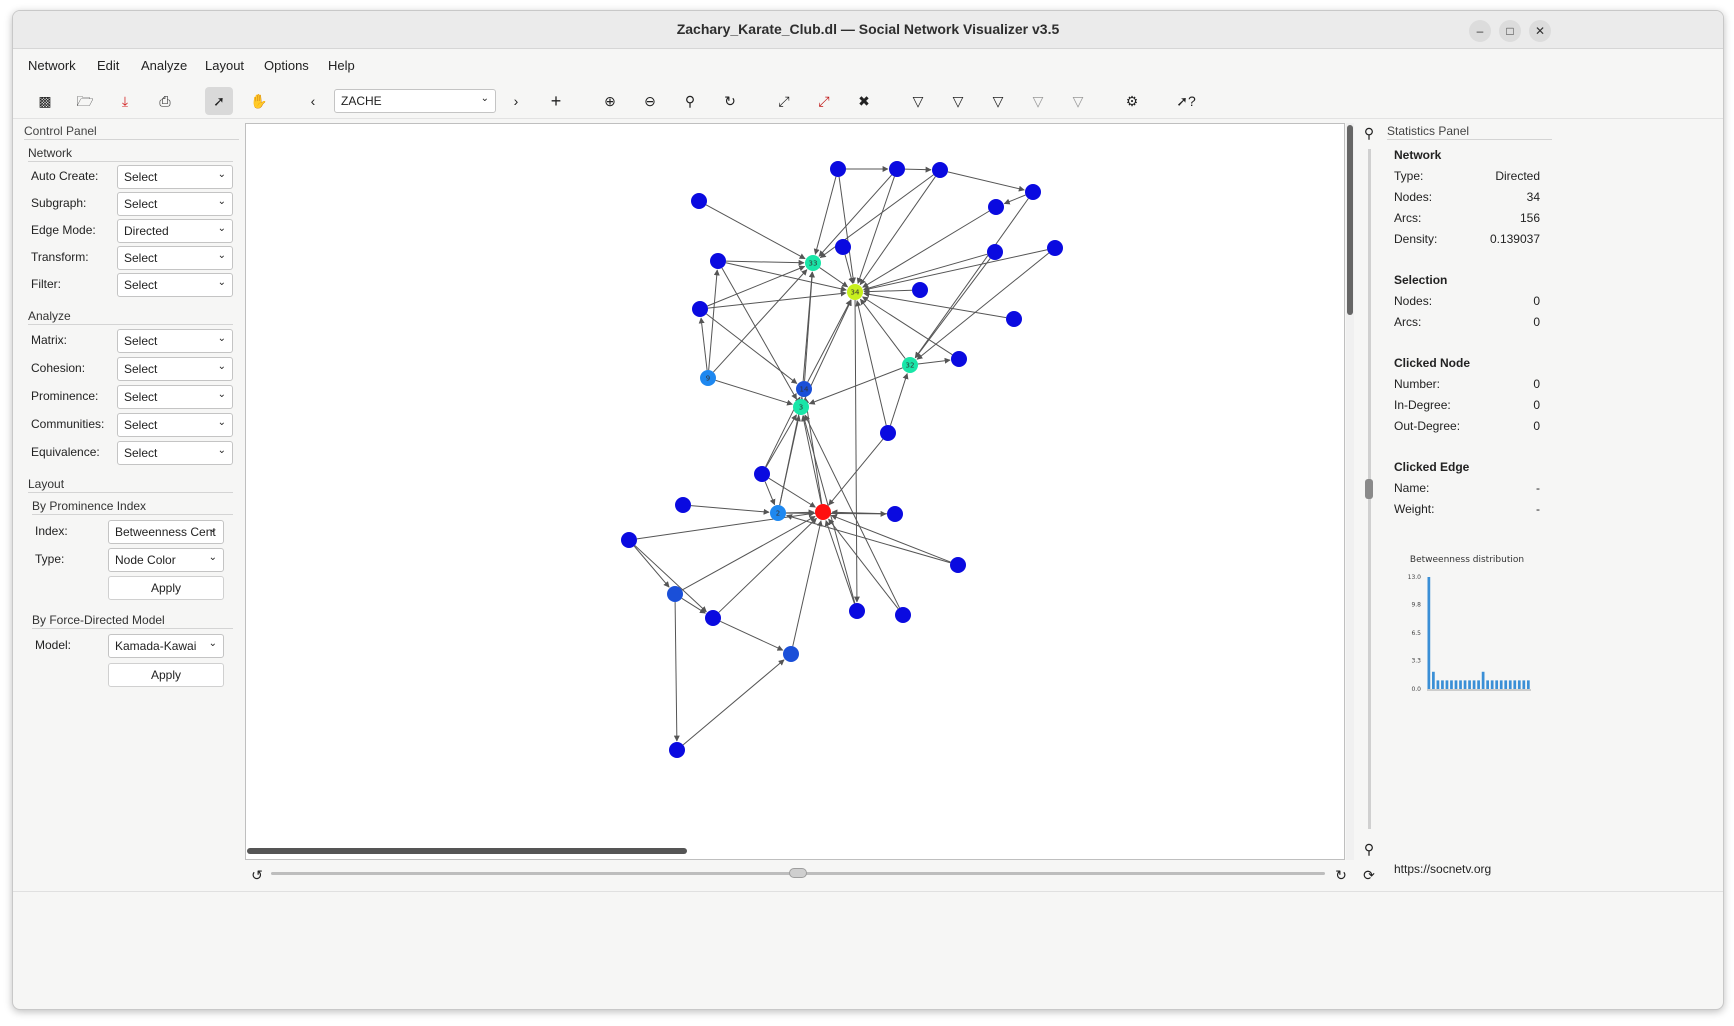  Describe the element at coordinates (1369, 133) in the screenshot. I see `zoom-in-icon: ⚲` at that location.